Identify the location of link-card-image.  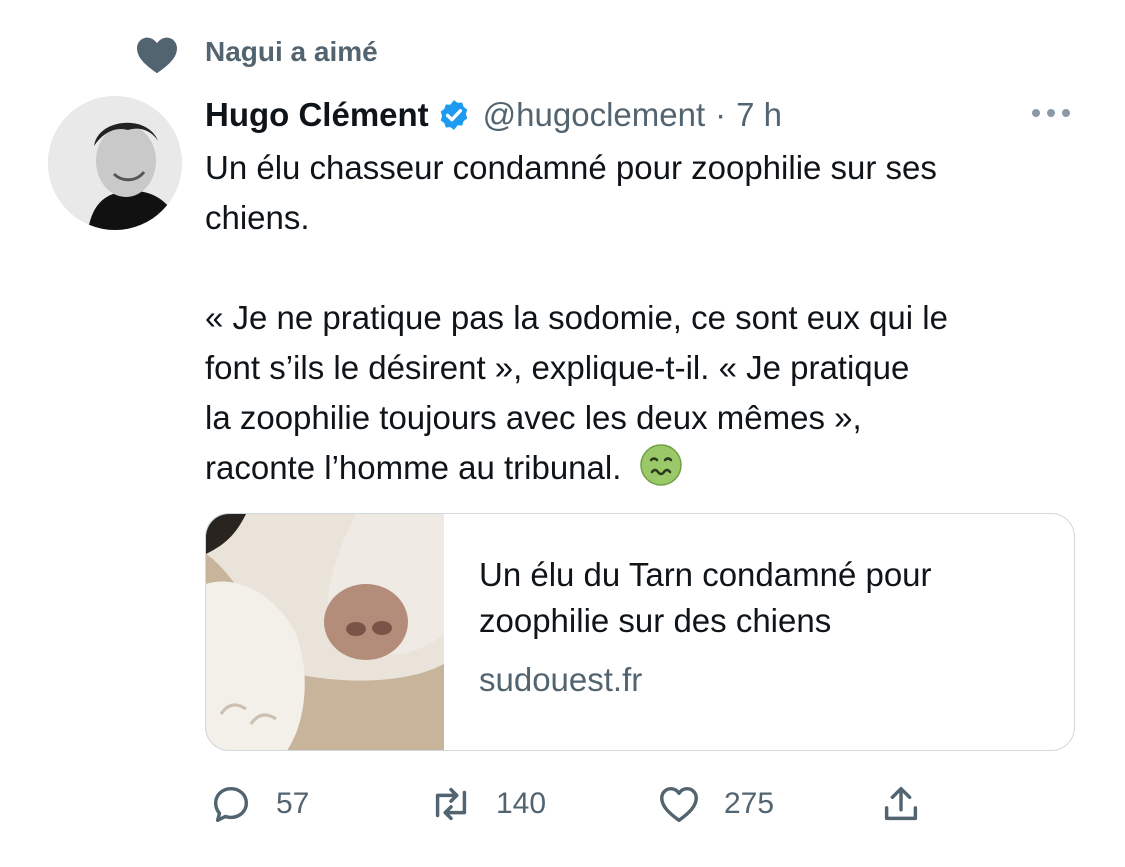
(325, 632).